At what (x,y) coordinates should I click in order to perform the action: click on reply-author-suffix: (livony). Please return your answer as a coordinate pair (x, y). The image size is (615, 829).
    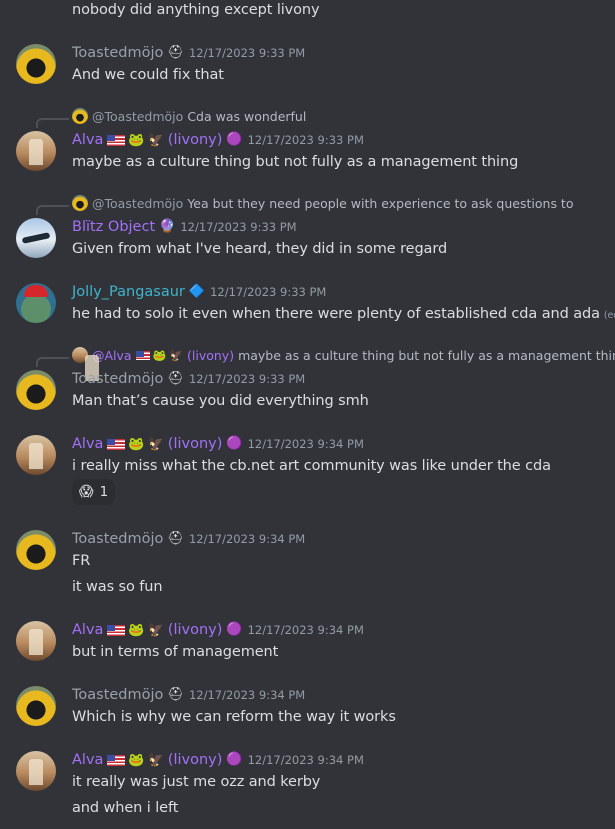
    Looking at the image, I should click on (211, 355).